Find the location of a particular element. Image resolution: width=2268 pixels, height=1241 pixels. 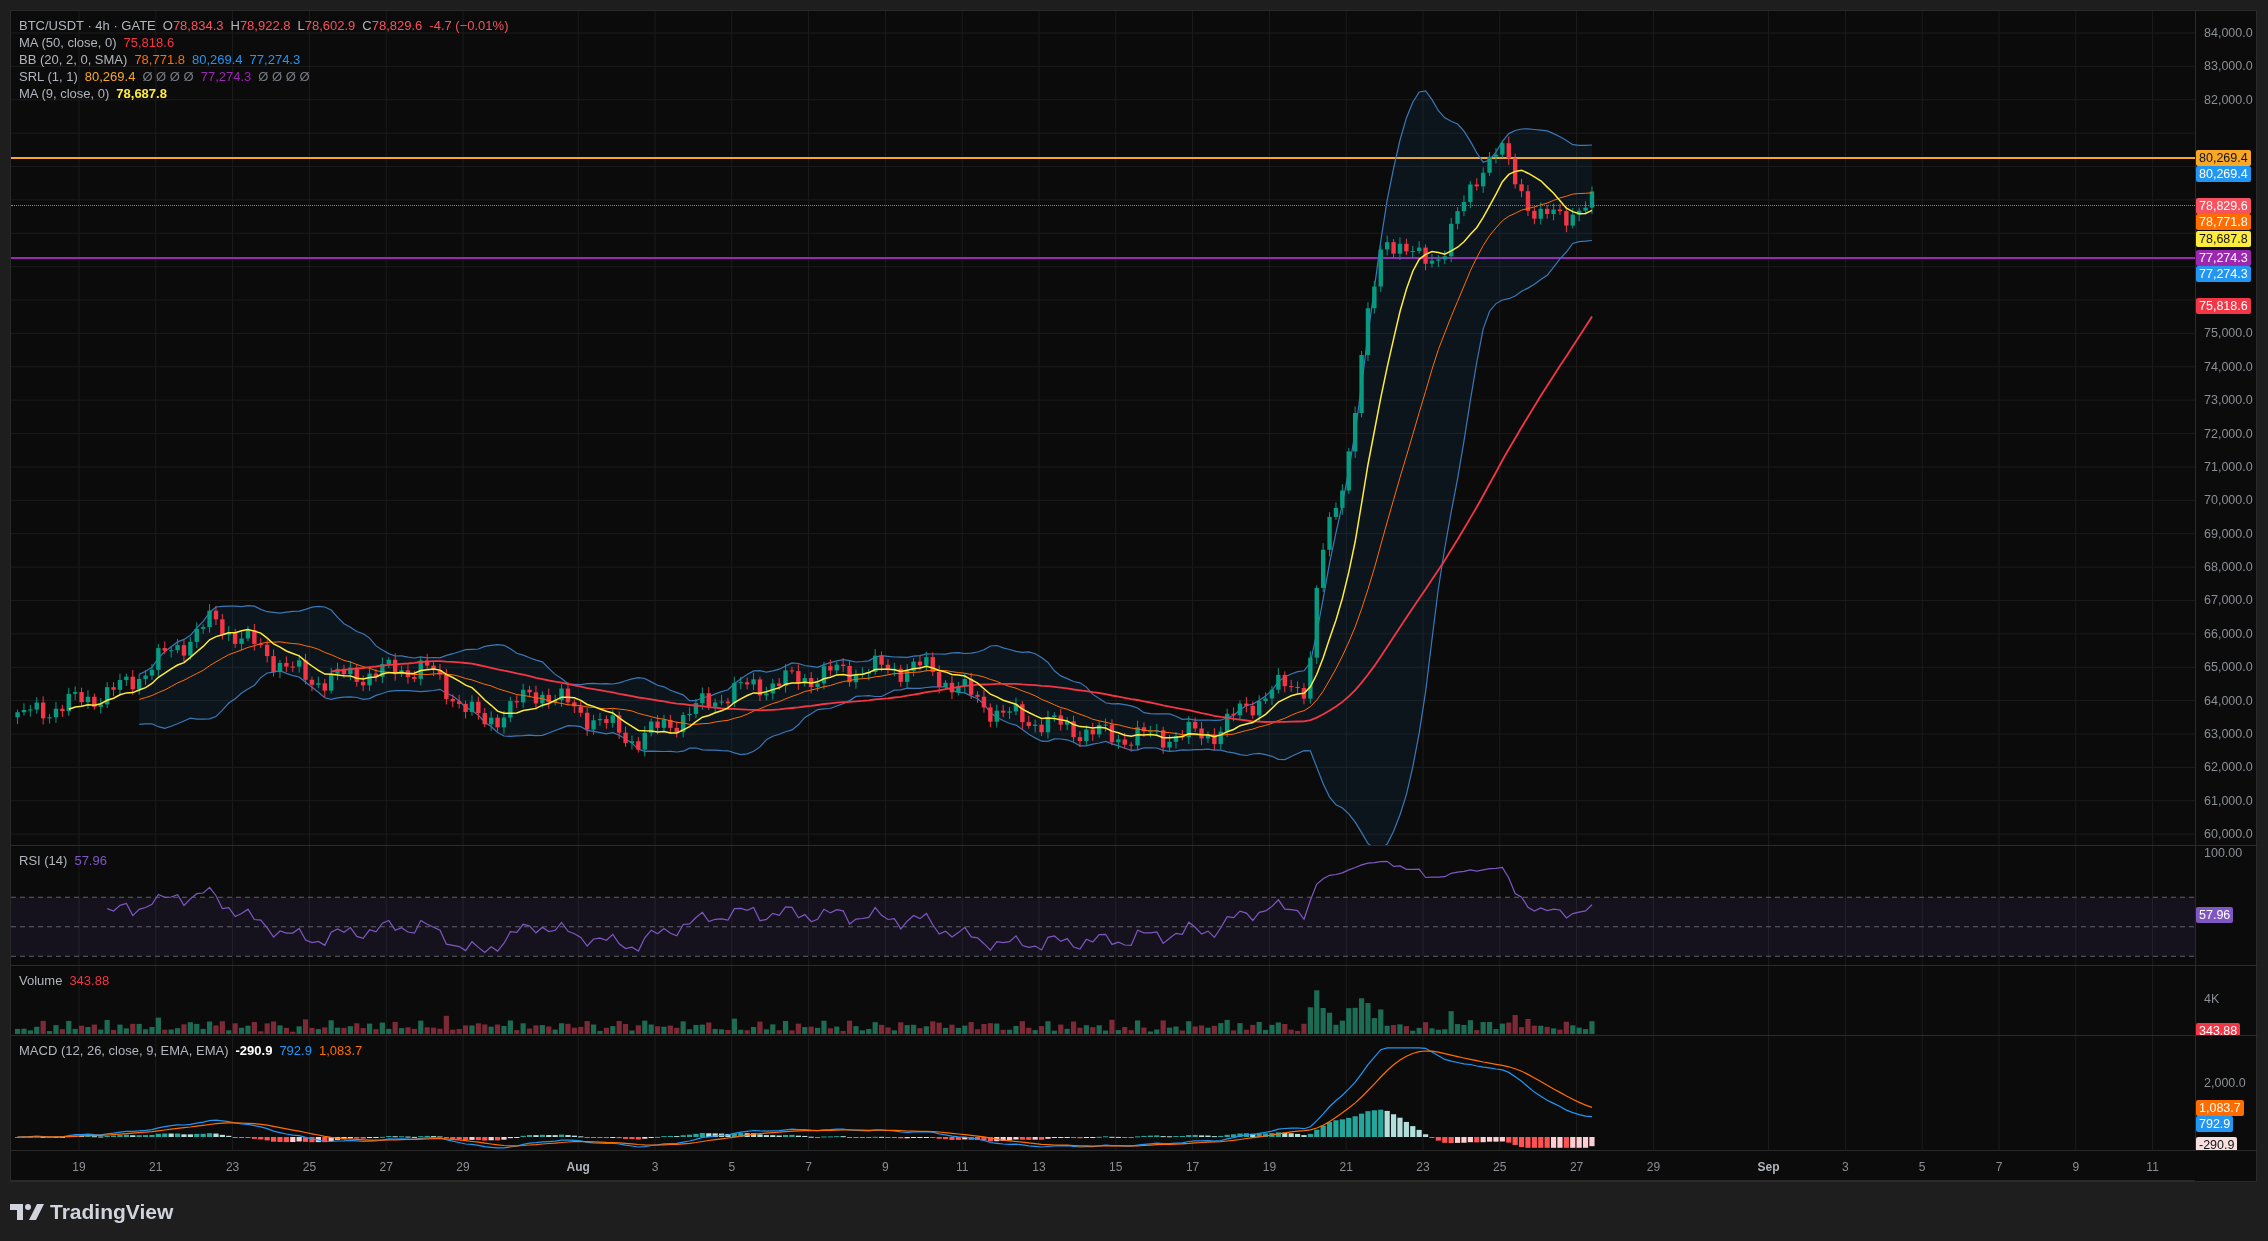

time-label: 17 is located at coordinates (1192, 1167).